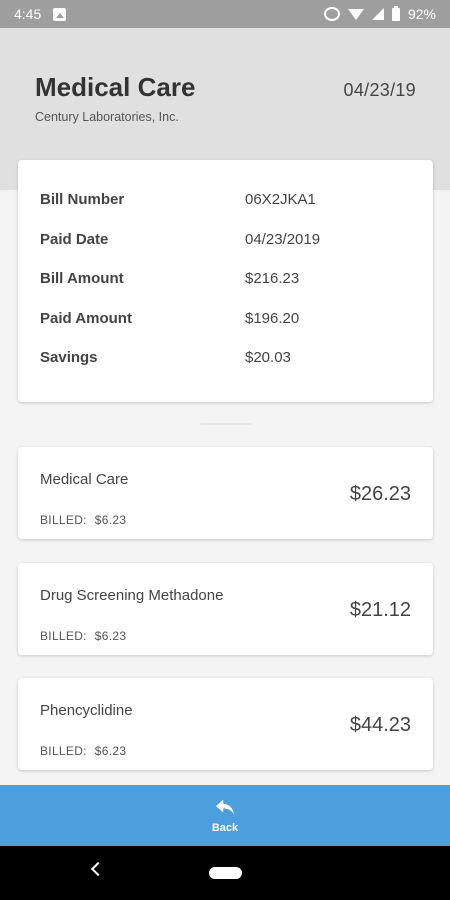 The height and width of the screenshot is (900, 450). I want to click on summary-label: Paid Date, so click(74, 239).